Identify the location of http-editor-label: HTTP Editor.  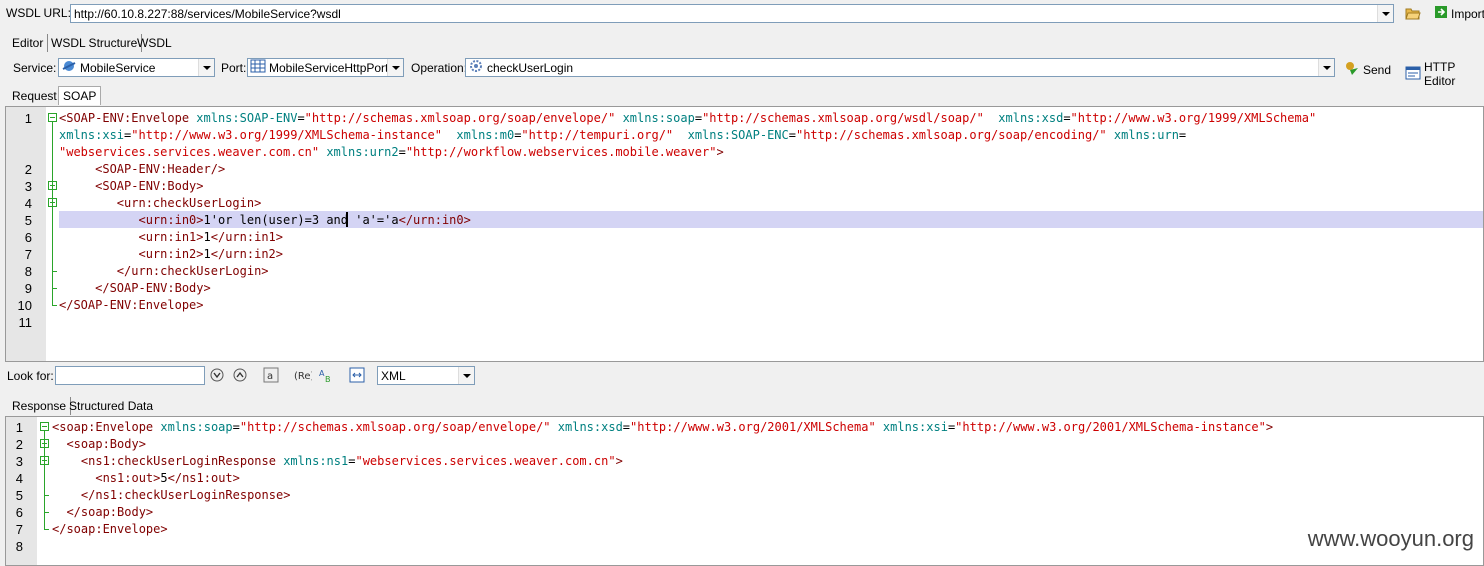
(1440, 74).